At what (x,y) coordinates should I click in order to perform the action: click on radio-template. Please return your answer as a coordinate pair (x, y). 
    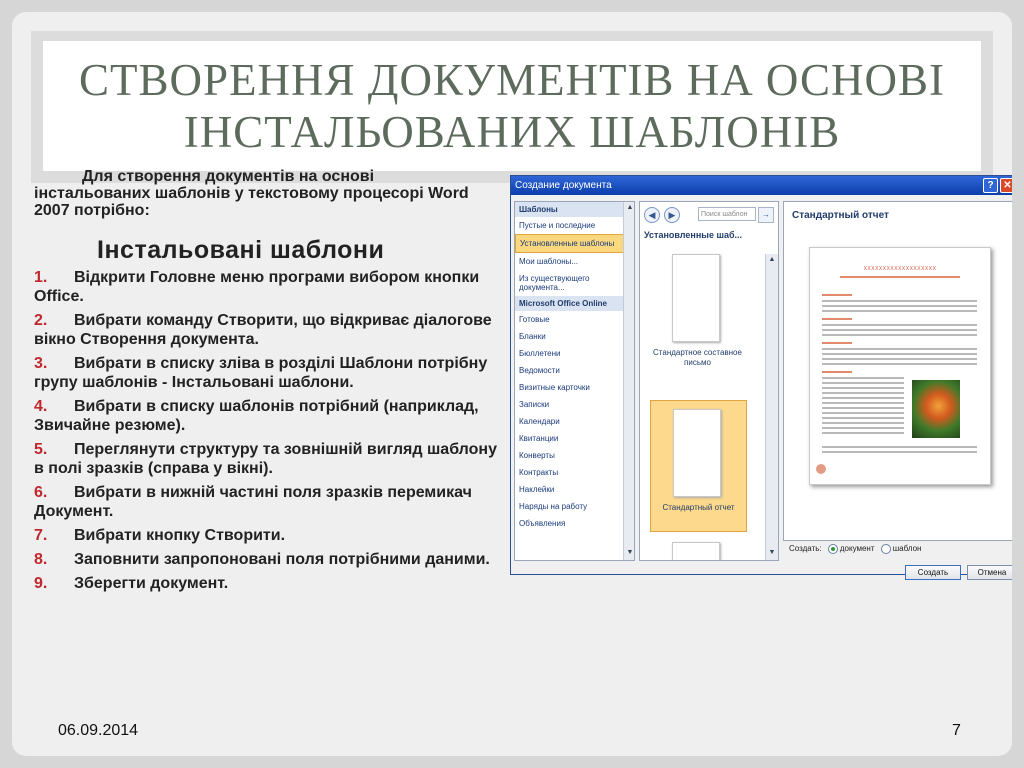
    Looking at the image, I should click on (885, 549).